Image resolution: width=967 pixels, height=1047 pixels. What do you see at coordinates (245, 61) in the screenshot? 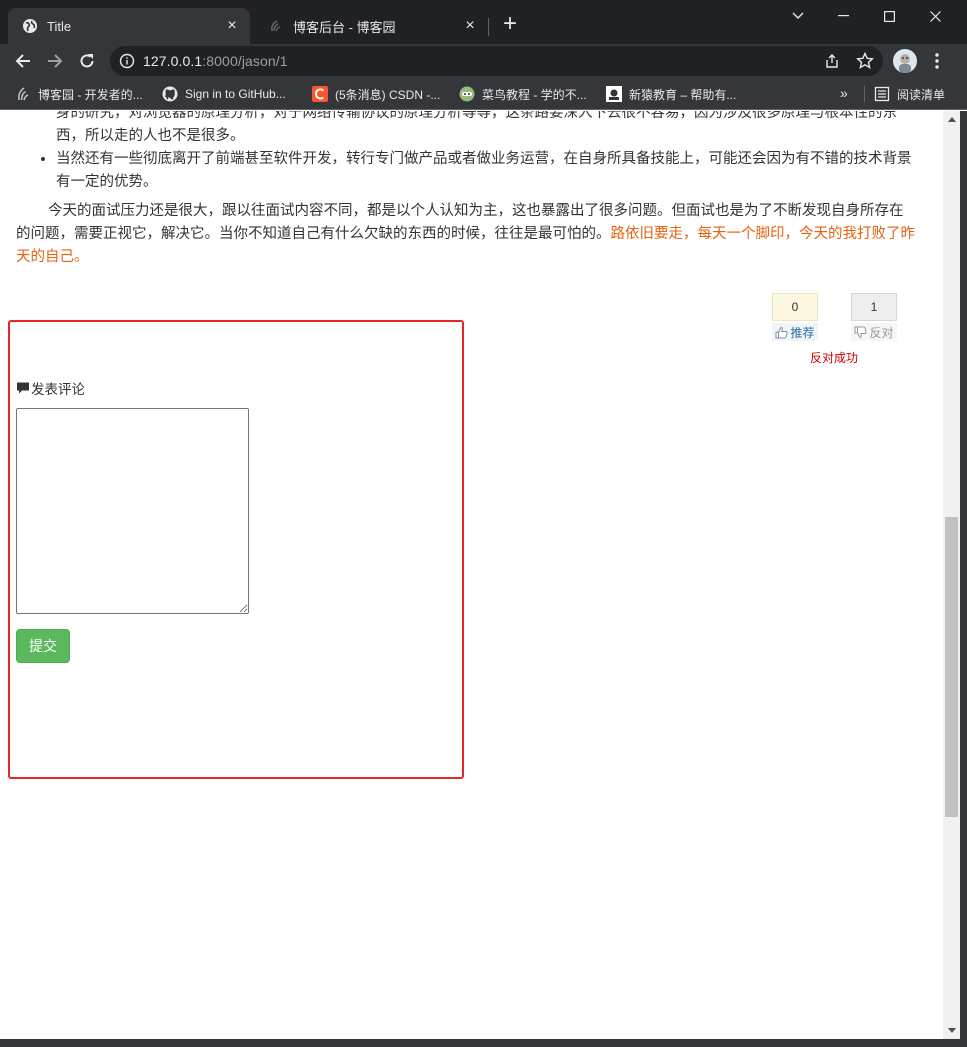
I see `url-path: :8000/jason/1` at bounding box center [245, 61].